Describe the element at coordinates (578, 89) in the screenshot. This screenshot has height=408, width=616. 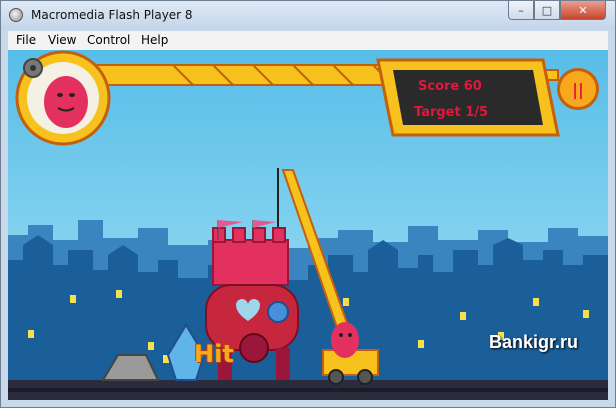
I see `pause-button: ||` at that location.